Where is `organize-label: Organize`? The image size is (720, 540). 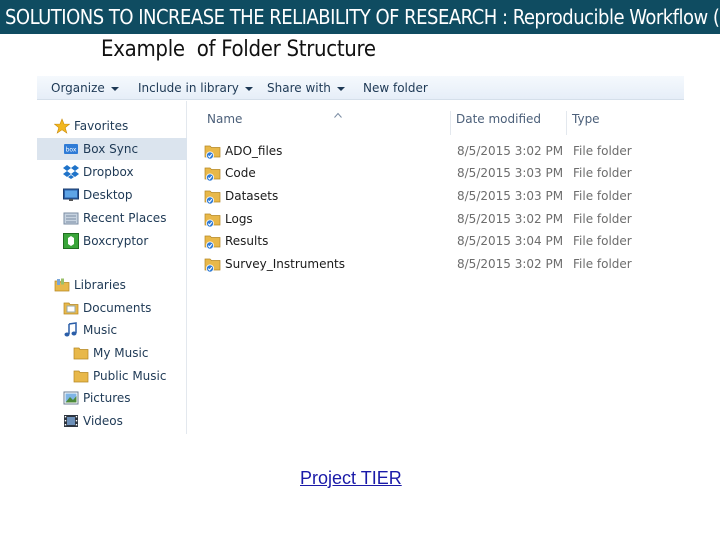 organize-label: Organize is located at coordinates (78, 88).